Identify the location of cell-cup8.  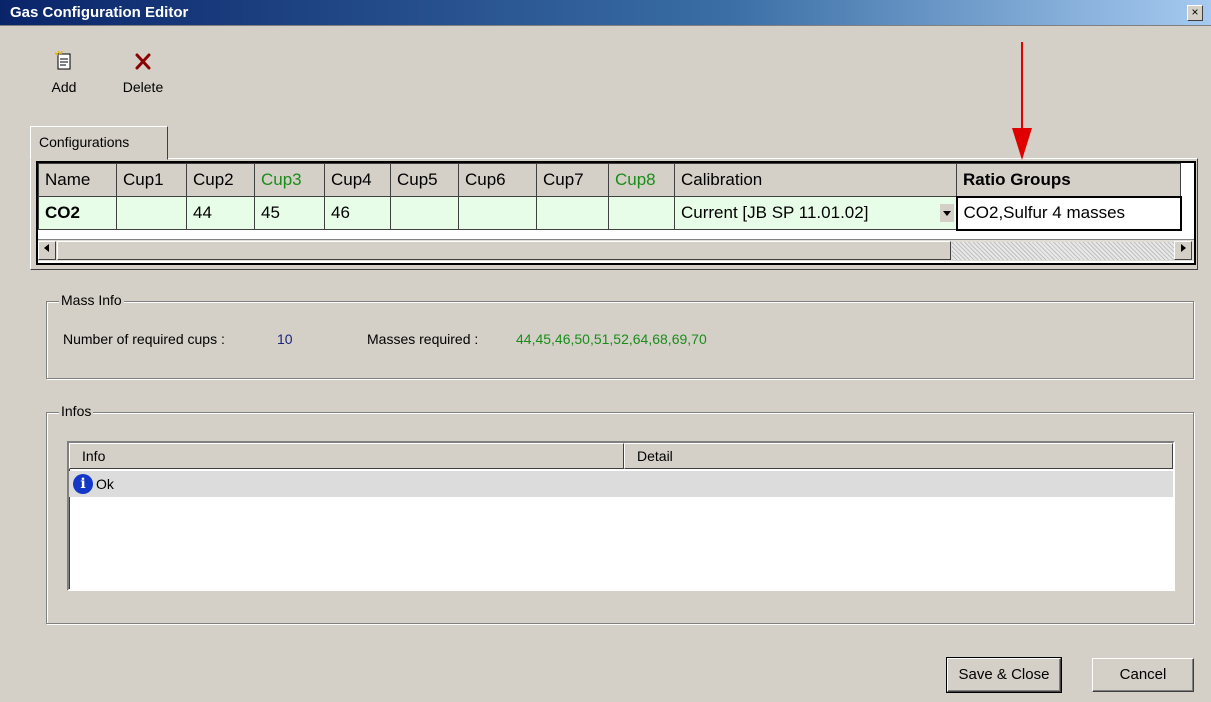
(641, 213).